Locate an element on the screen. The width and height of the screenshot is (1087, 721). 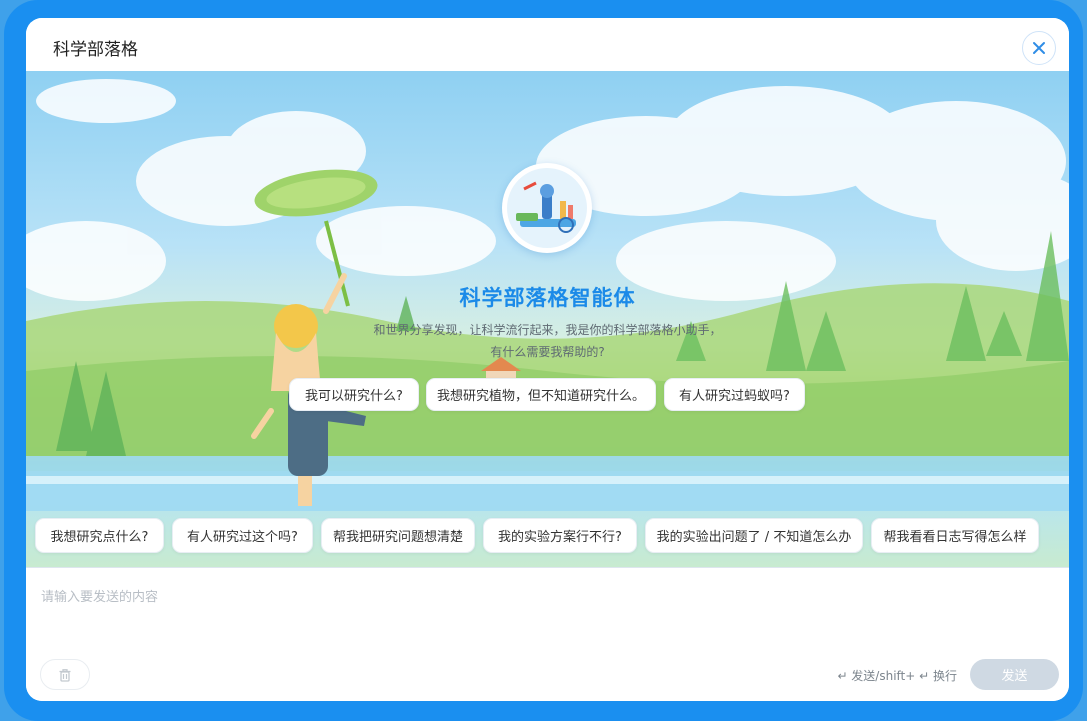
trash-icon is located at coordinates (65, 675).